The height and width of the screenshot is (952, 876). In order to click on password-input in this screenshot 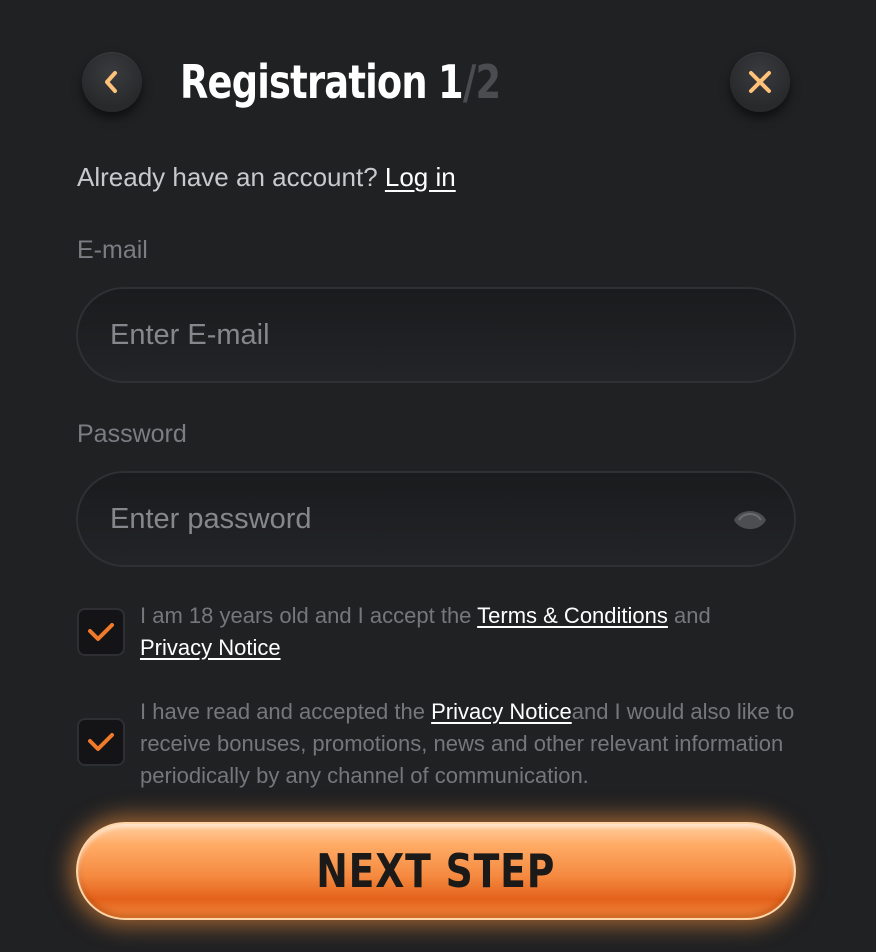, I will do `click(410, 519)`.